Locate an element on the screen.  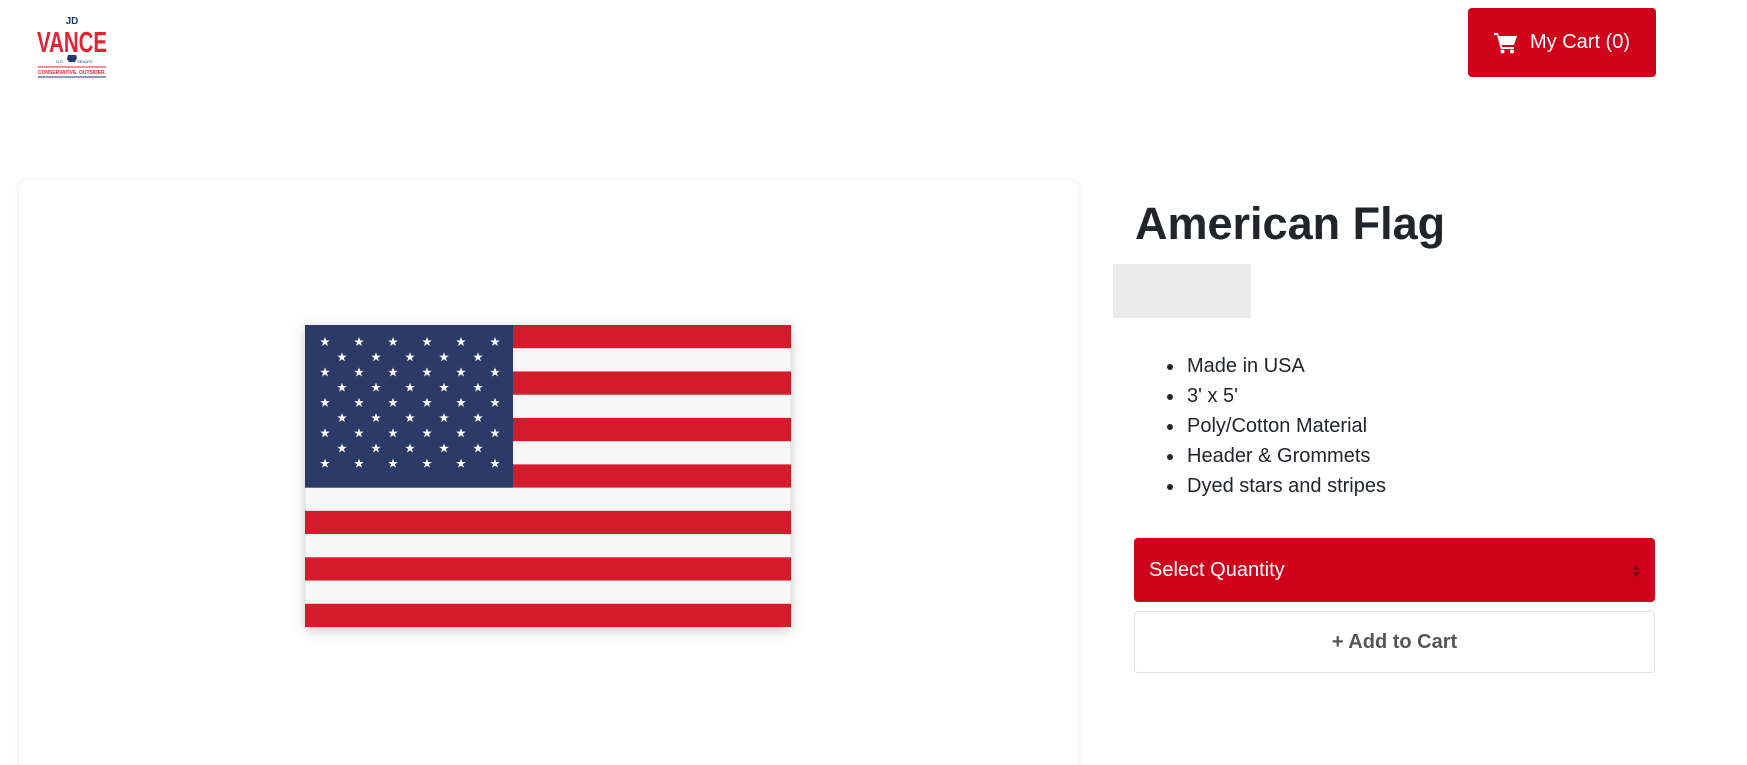
logo-office-right: SENATE is located at coordinates (85, 61).